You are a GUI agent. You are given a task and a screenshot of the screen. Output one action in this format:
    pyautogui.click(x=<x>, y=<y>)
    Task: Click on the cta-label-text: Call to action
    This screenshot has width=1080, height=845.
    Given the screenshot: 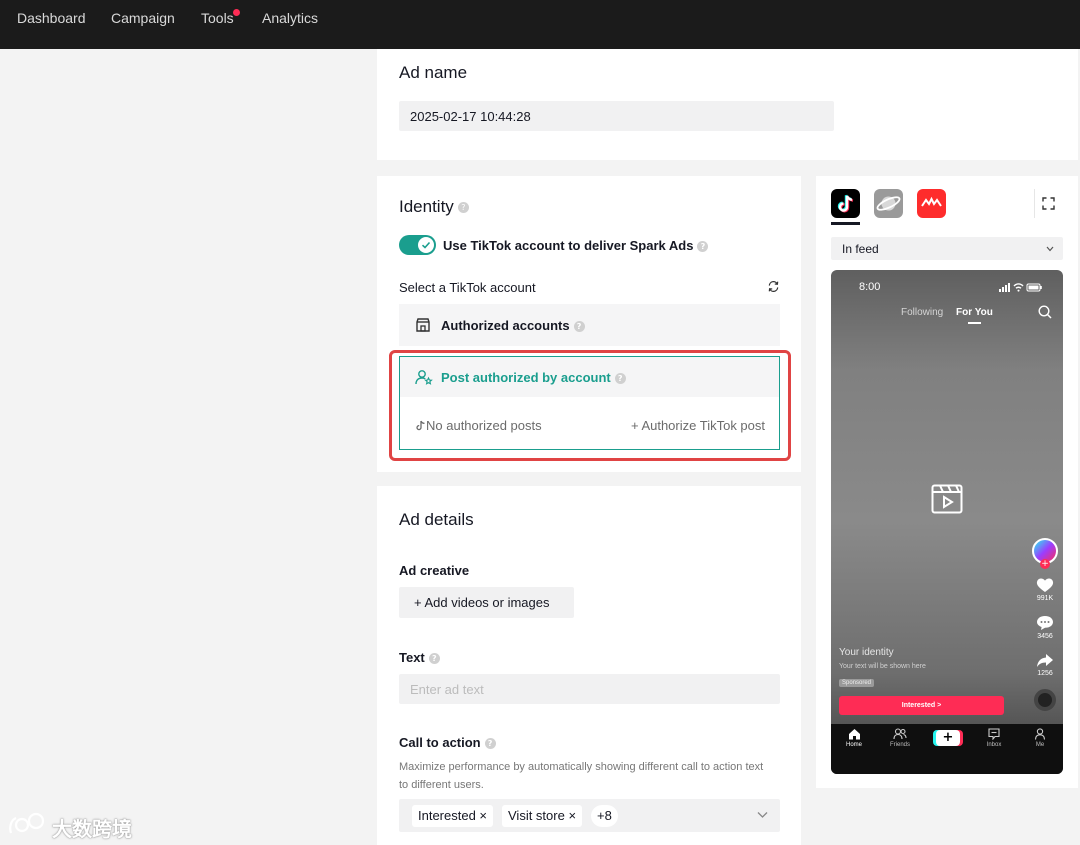 What is the action you would take?
    pyautogui.click(x=440, y=742)
    